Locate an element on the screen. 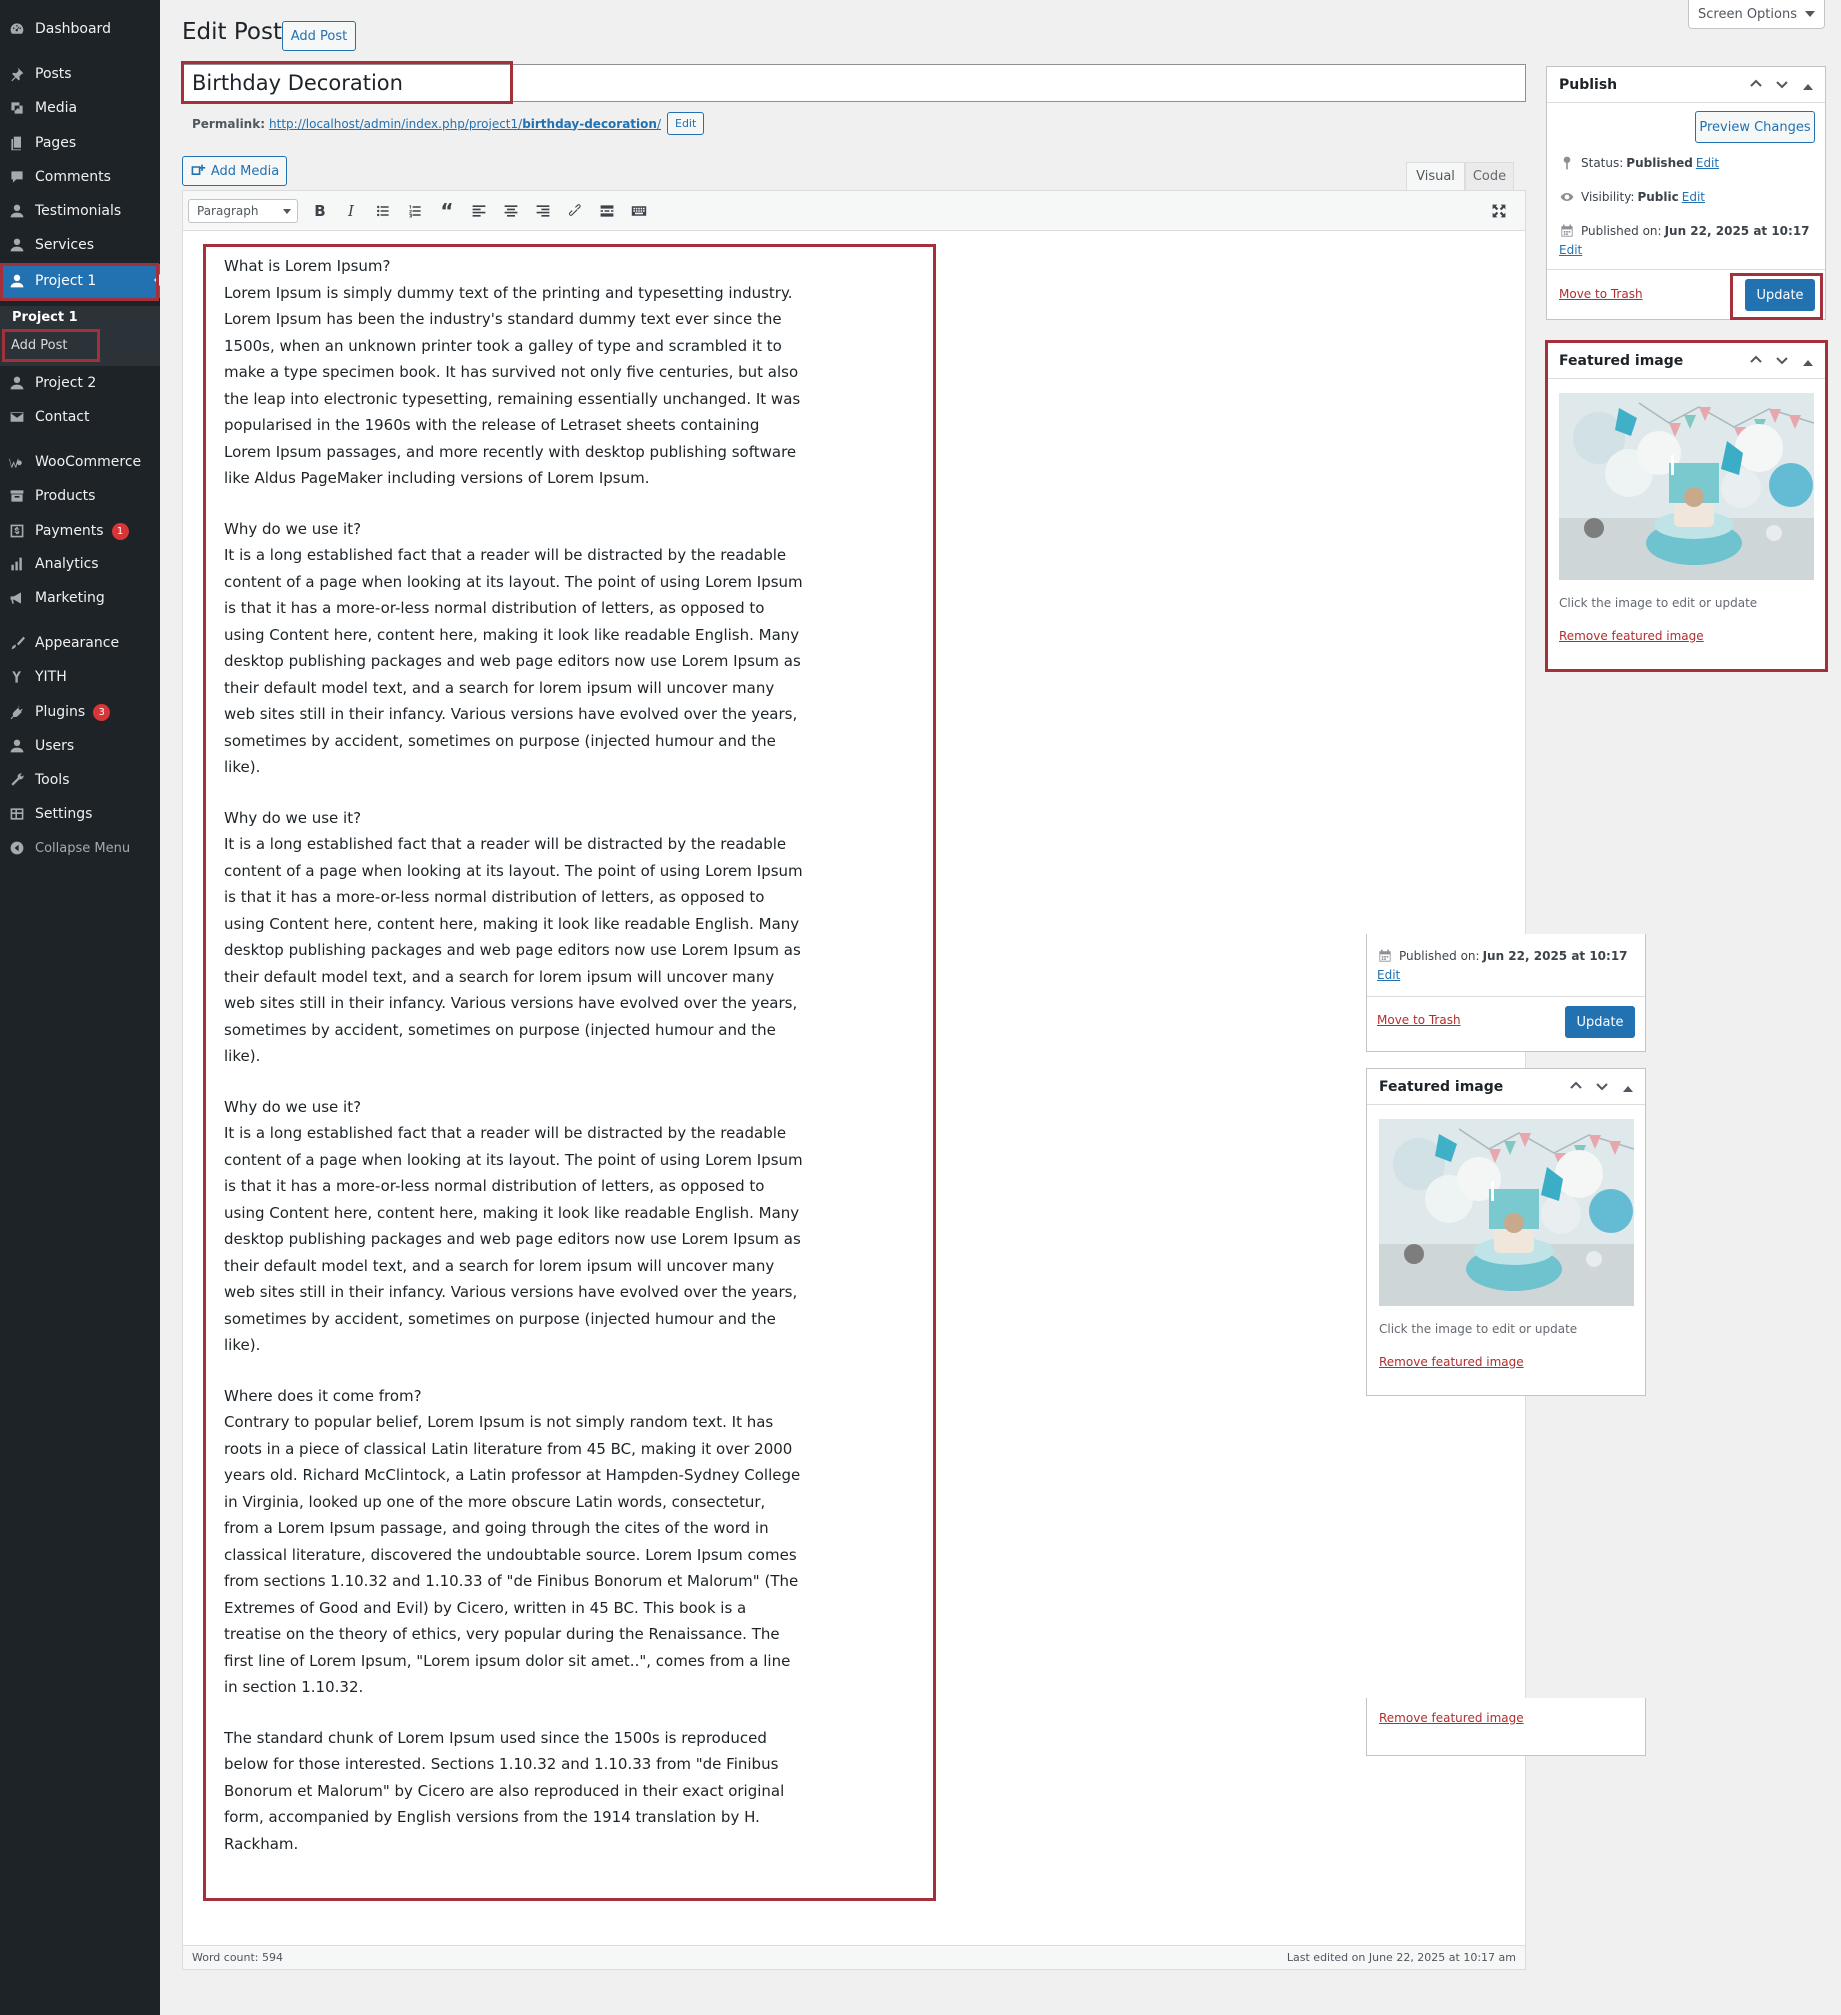 The width and height of the screenshot is (1841, 2015). add-media-icon is located at coordinates (198, 169).